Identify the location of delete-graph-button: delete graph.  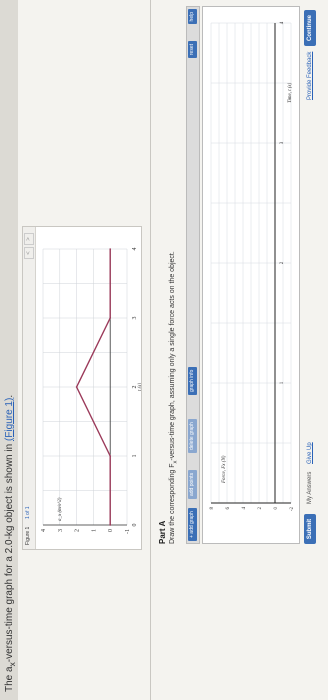
(192, 436).